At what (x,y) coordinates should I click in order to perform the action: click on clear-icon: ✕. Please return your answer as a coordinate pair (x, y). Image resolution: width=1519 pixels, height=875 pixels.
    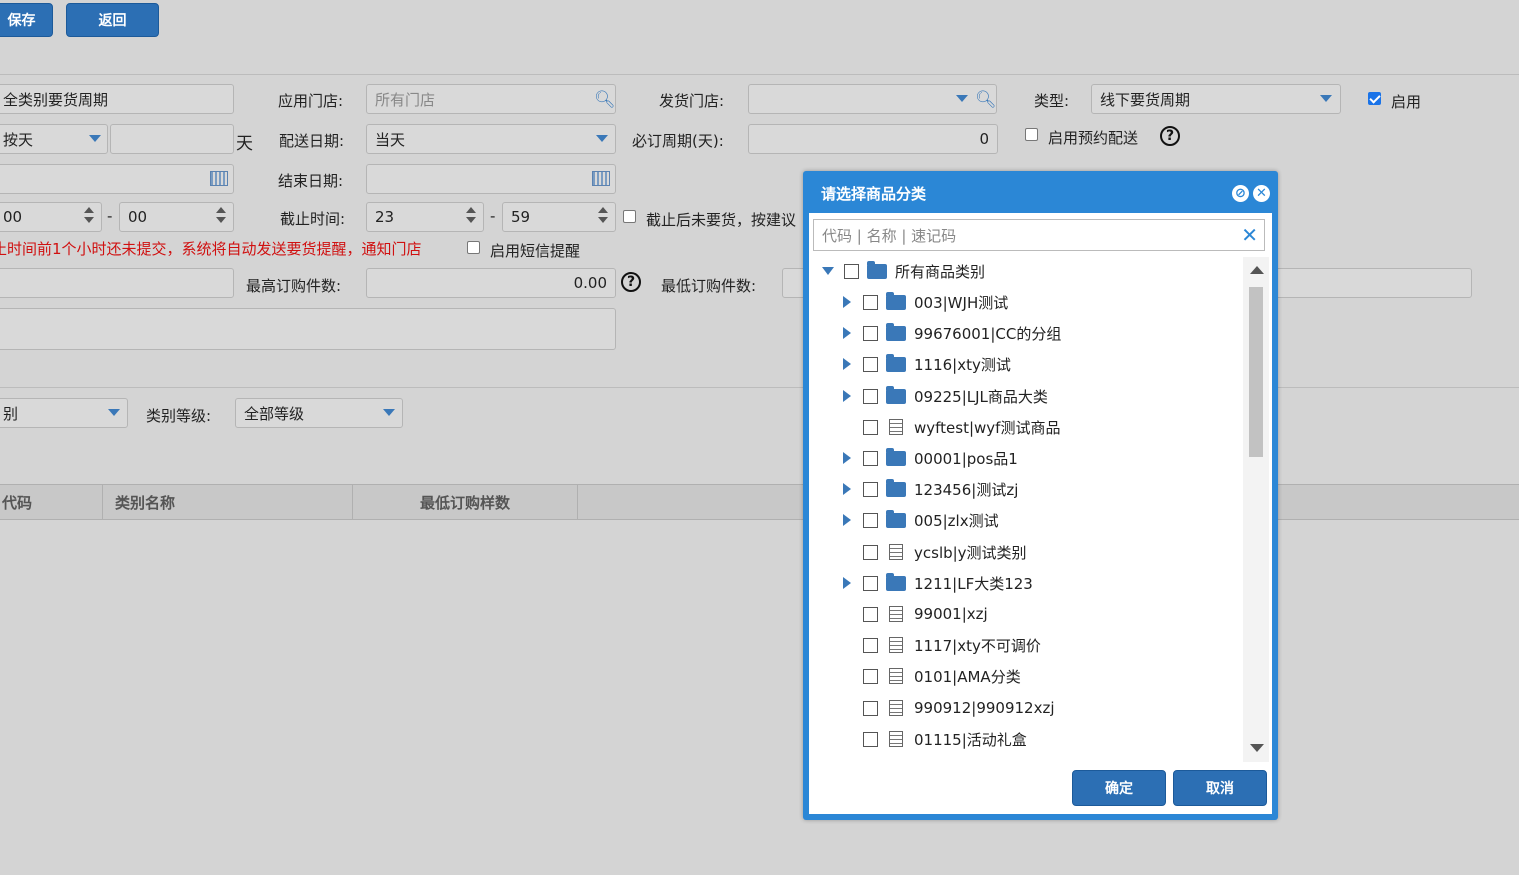
    Looking at the image, I should click on (1249, 235).